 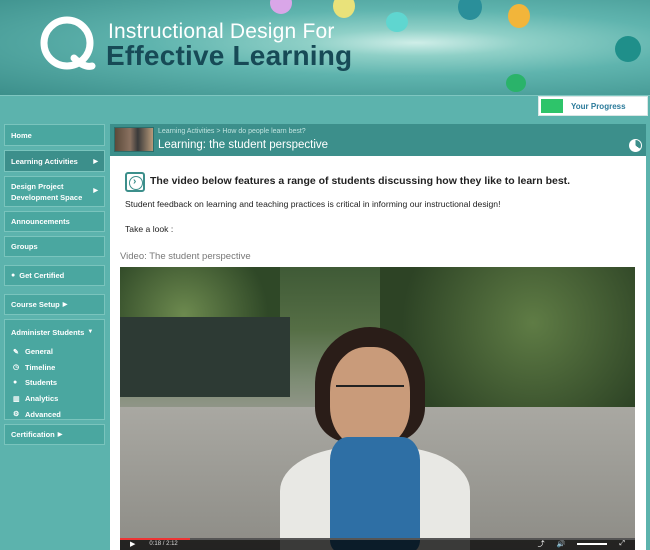 I want to click on sidebar-item-announcements: Announcements, so click(x=54, y=221).